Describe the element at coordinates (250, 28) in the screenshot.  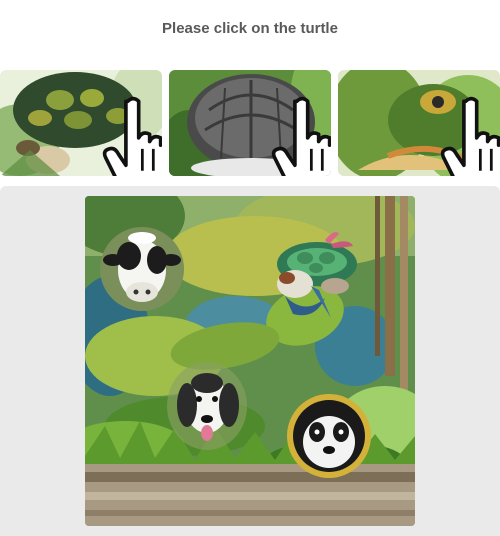
I see `instruction-title: Please click on the turtle` at that location.